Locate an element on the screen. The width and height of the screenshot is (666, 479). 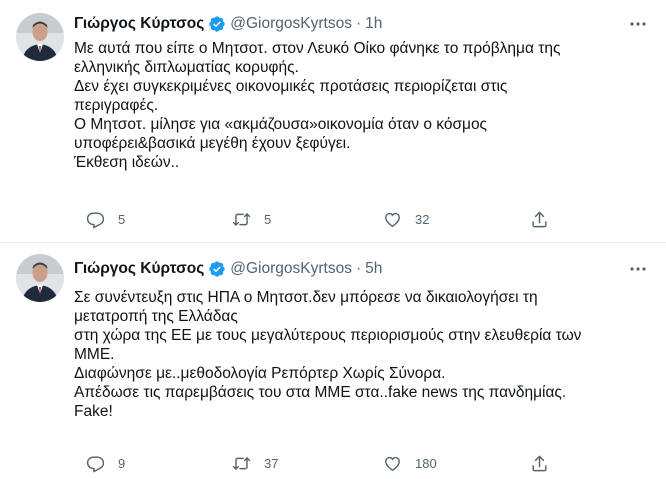
tweet-header: Γιώργος Κύρτσος @GiorgosKyrtsos · 5h is located at coordinates (362, 269).